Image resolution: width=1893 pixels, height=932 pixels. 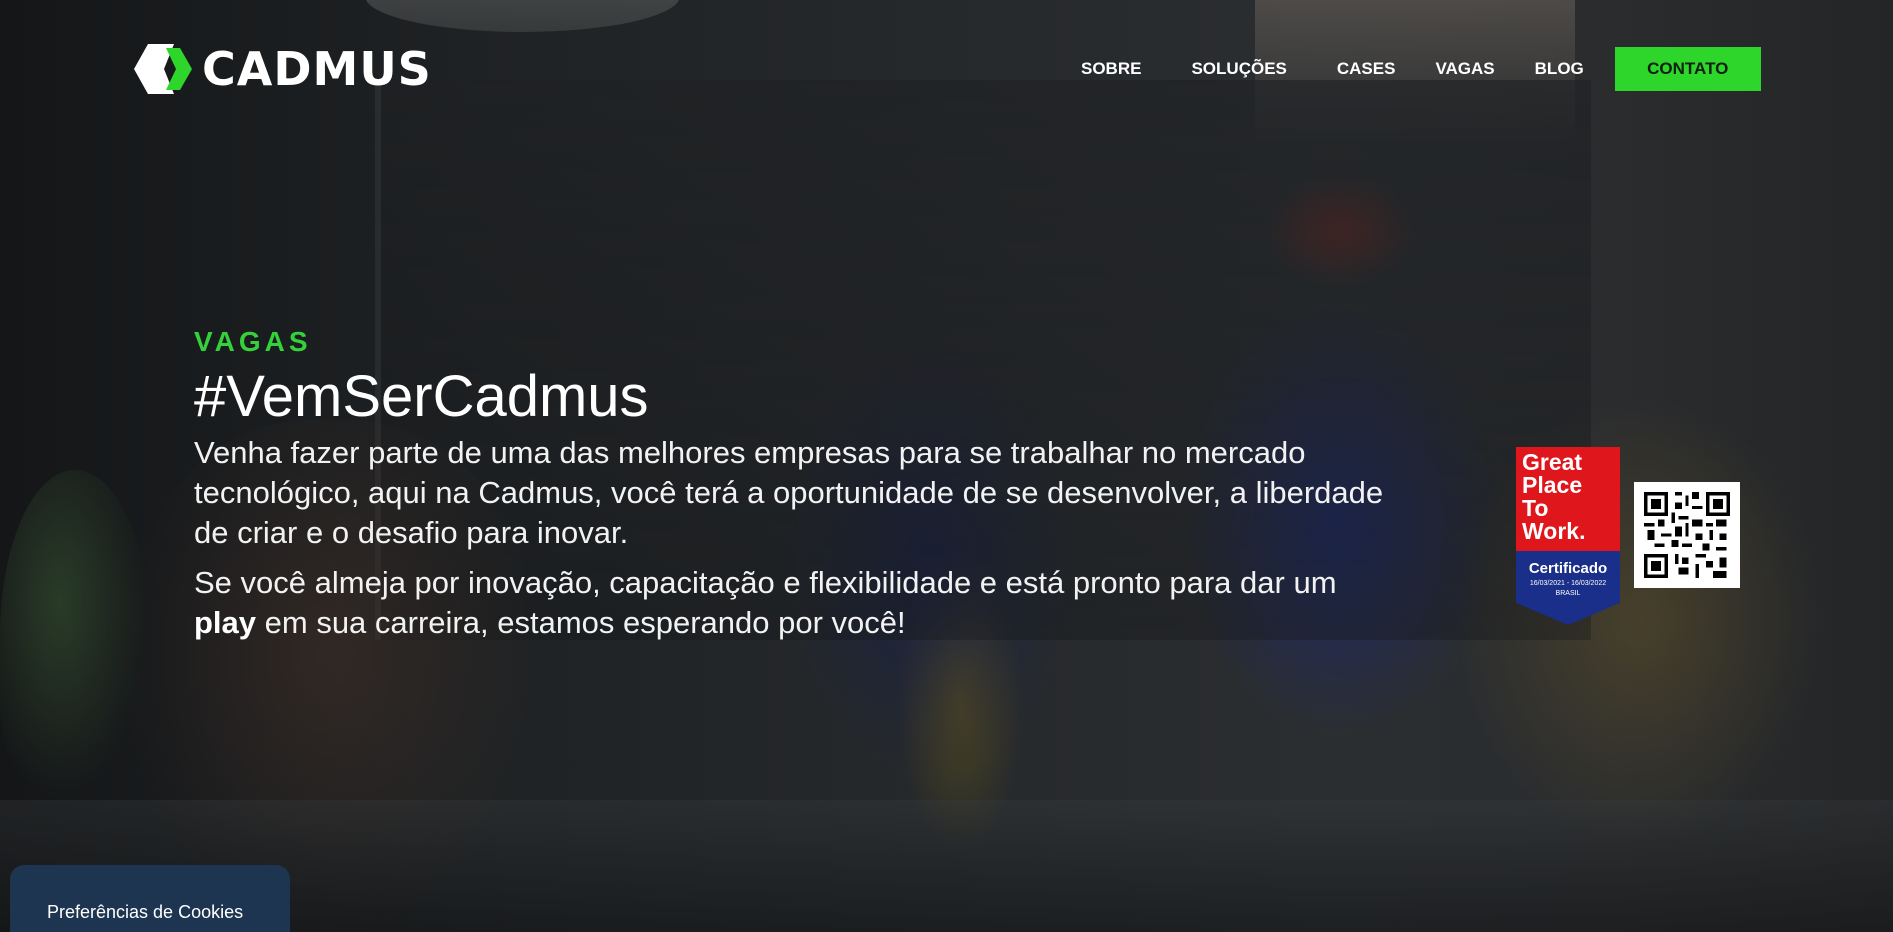 What do you see at coordinates (1554, 531) in the screenshot?
I see `badge-line: Work.` at bounding box center [1554, 531].